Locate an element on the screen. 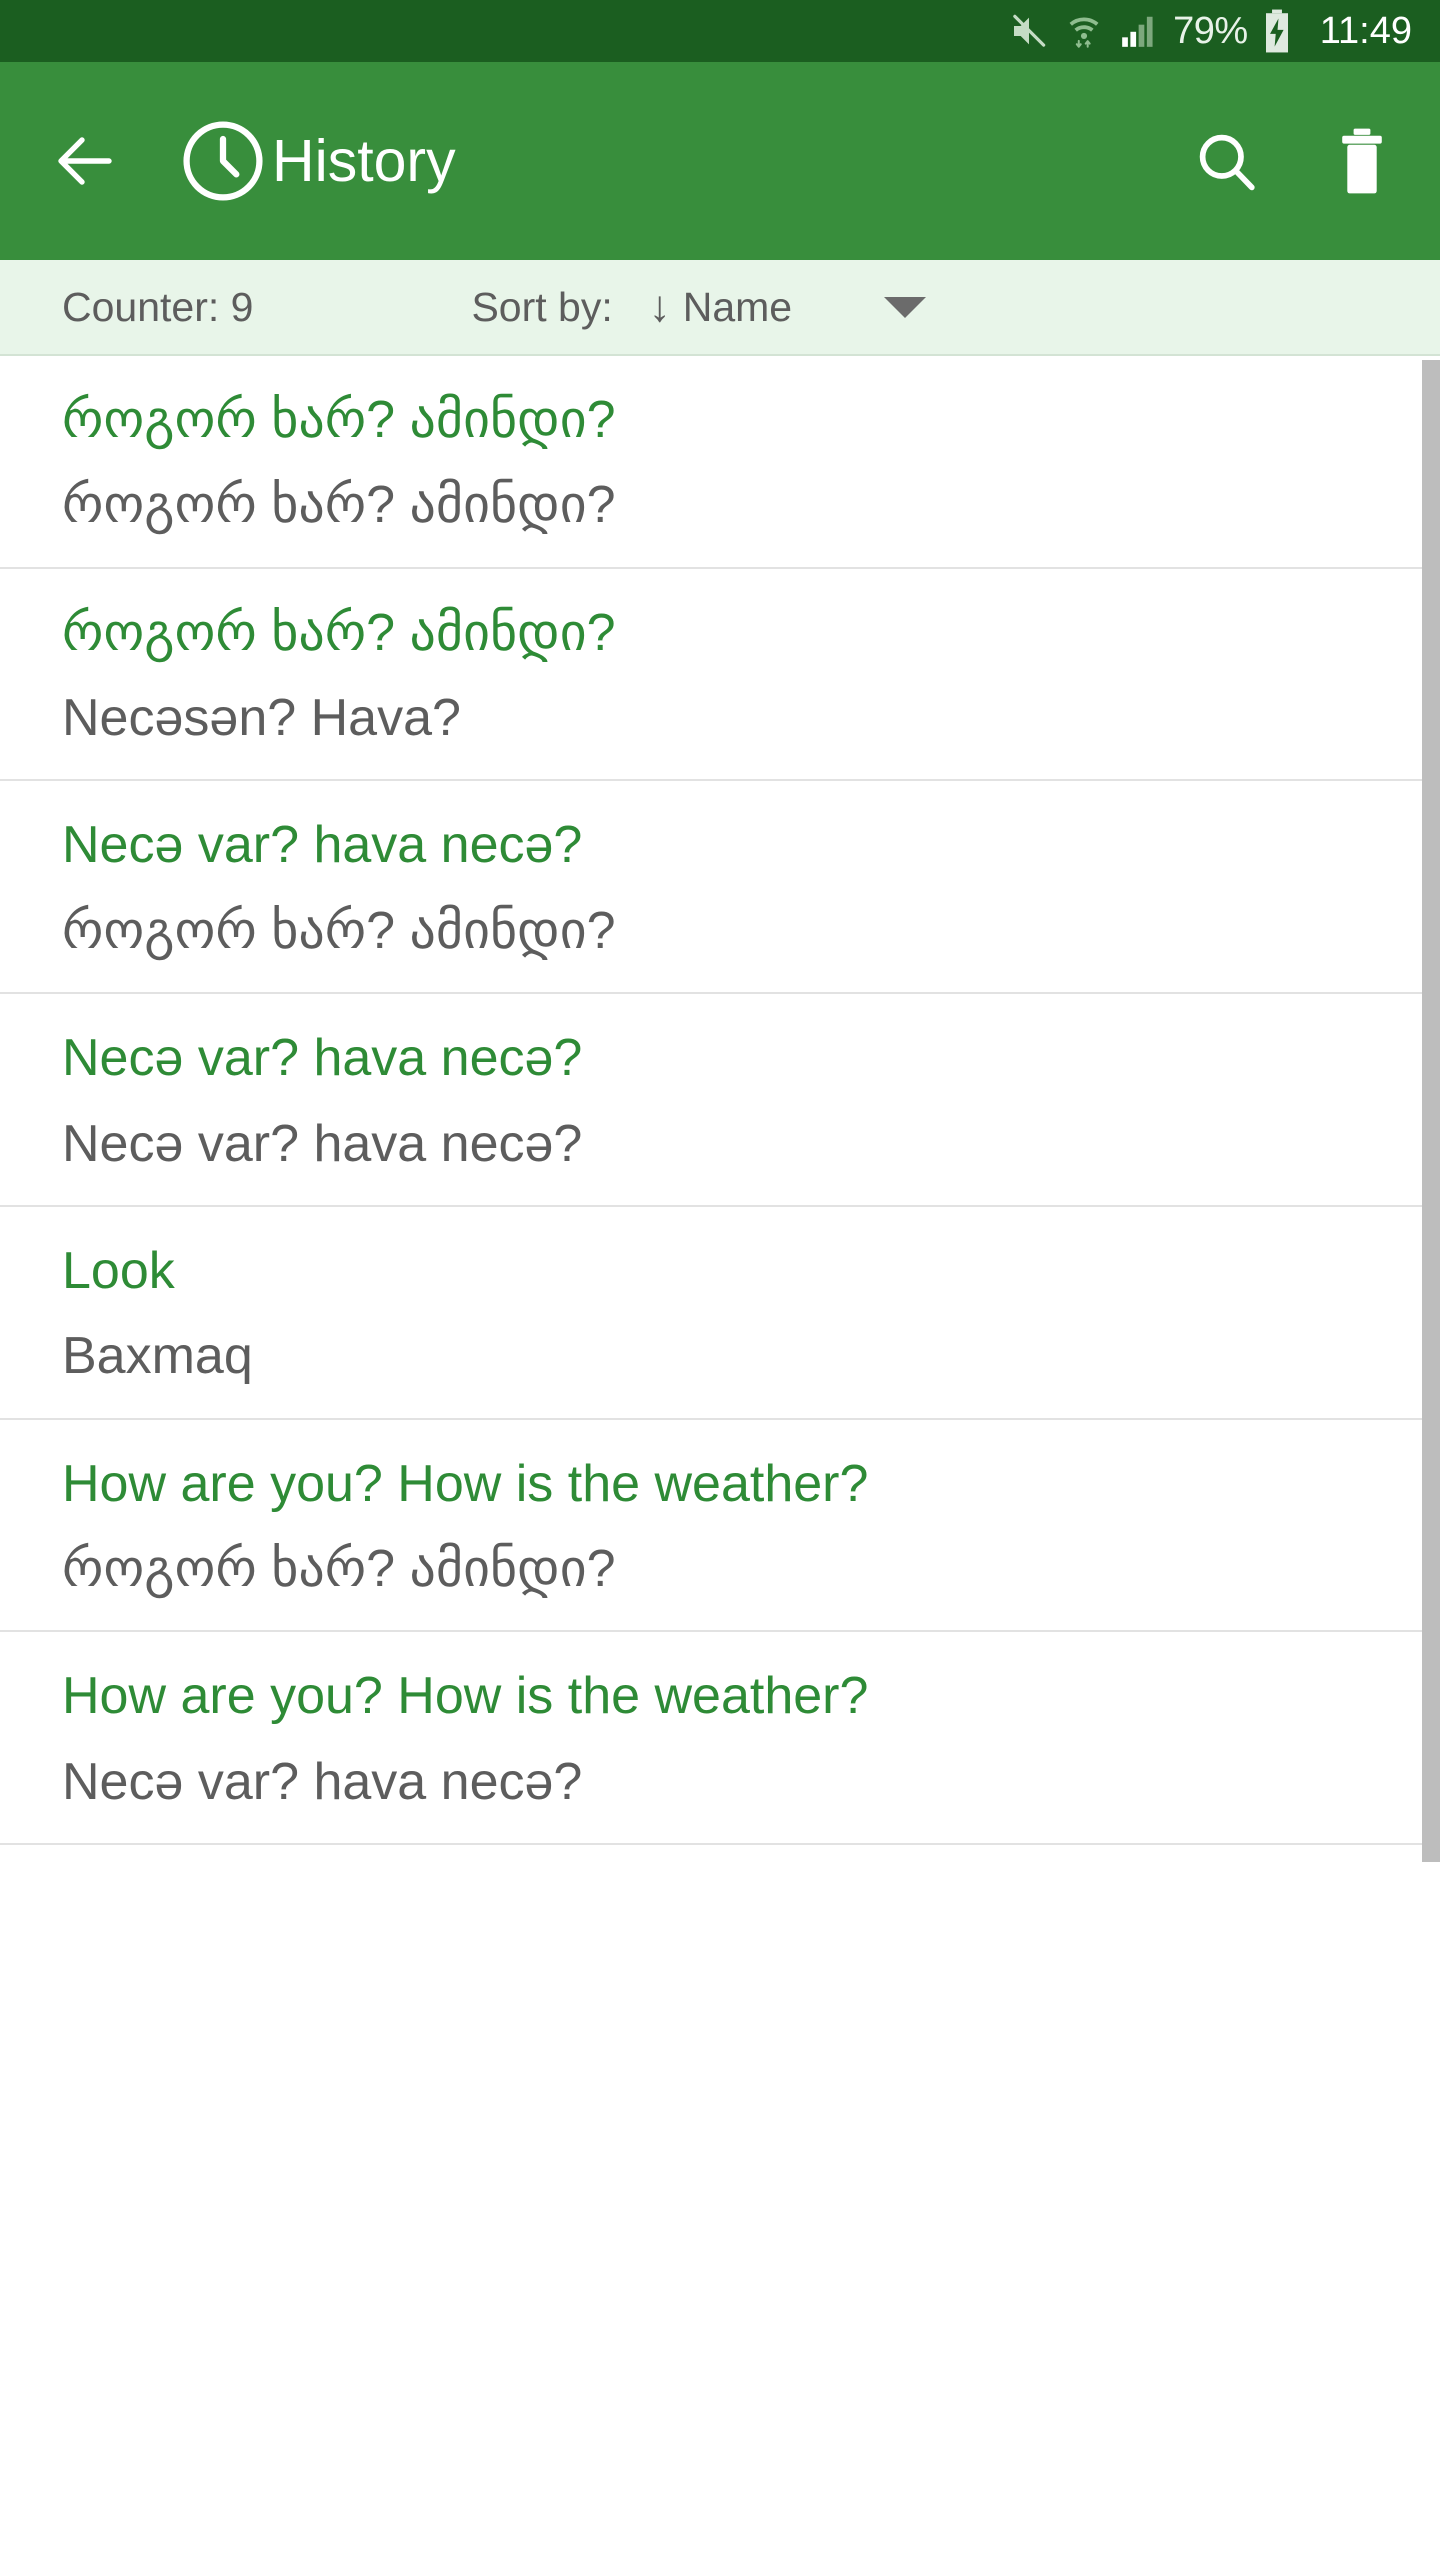 This screenshot has height=2560, width=1440. list-item: როგორ ხარ? ამინდი? Necəsən? Hava? is located at coordinates (720, 675).